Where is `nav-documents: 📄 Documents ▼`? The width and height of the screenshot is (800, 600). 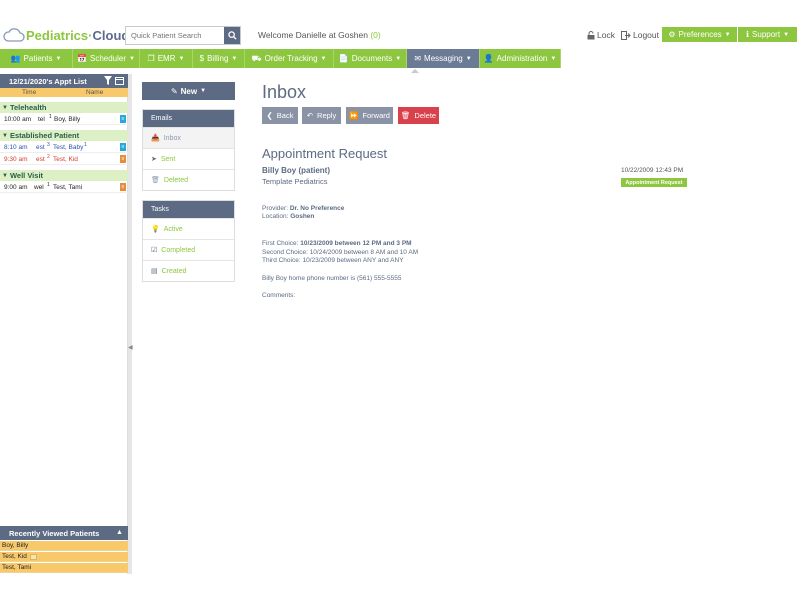
nav-documents: 📄 Documents ▼ is located at coordinates (370, 58).